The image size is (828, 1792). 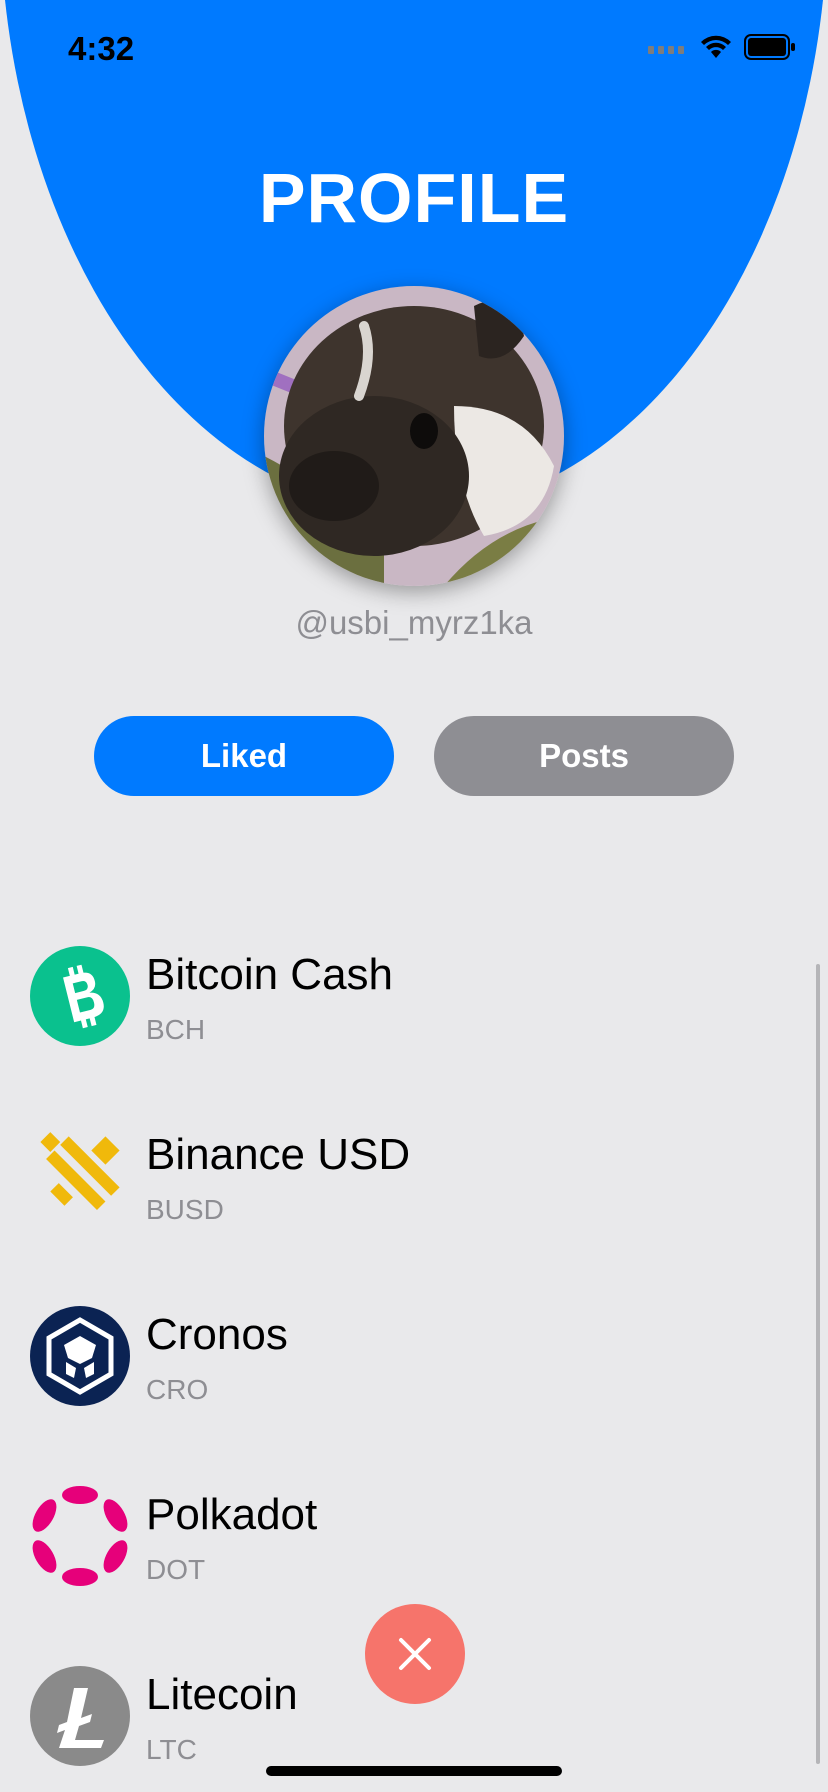 I want to click on close-icon, so click(x=415, y=1654).